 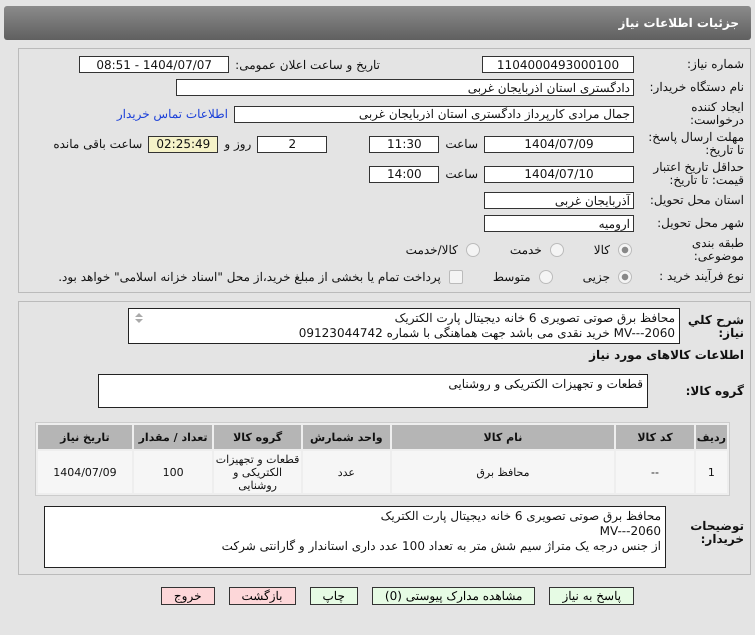 What do you see at coordinates (455, 277) in the screenshot?
I see `checkbox` at bounding box center [455, 277].